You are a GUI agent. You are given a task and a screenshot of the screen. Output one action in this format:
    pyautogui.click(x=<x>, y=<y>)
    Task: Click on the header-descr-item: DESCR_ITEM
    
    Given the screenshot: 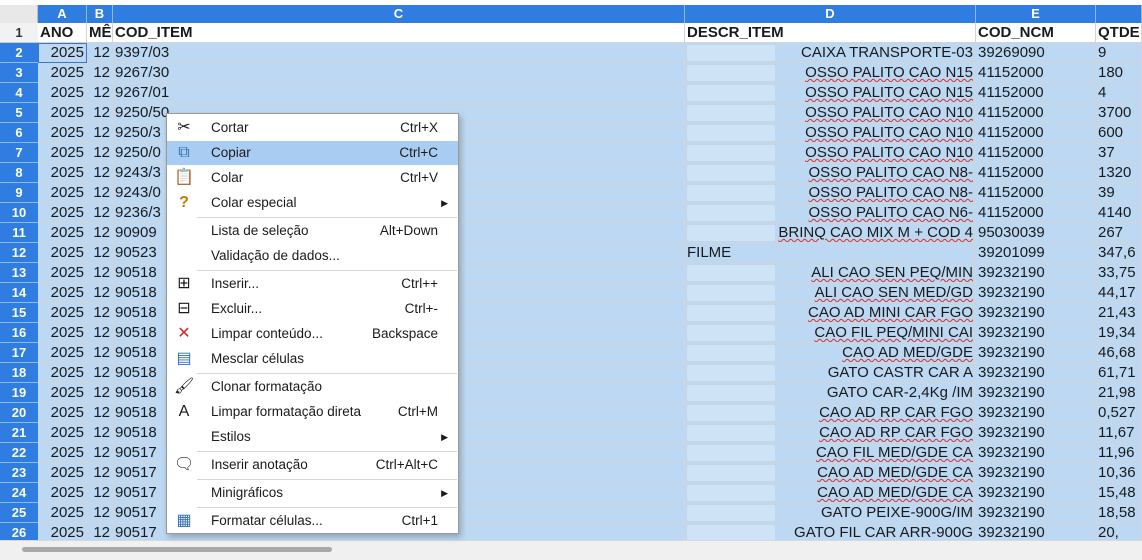 What is the action you would take?
    pyautogui.click(x=830, y=33)
    